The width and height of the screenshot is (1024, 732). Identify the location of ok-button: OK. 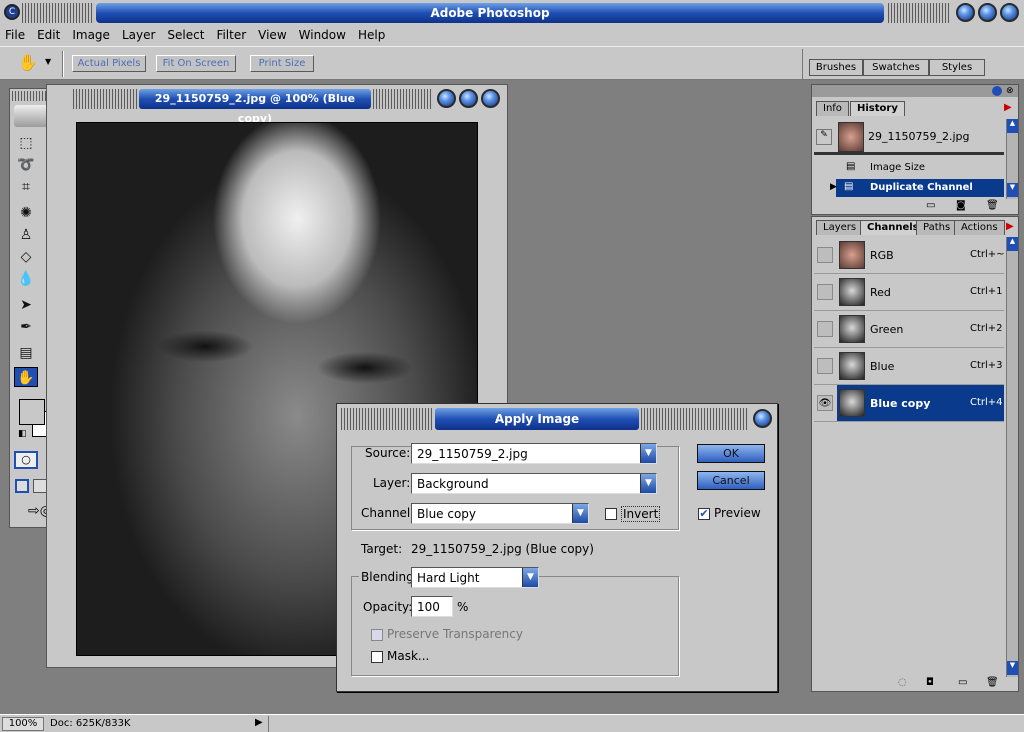
(731, 453).